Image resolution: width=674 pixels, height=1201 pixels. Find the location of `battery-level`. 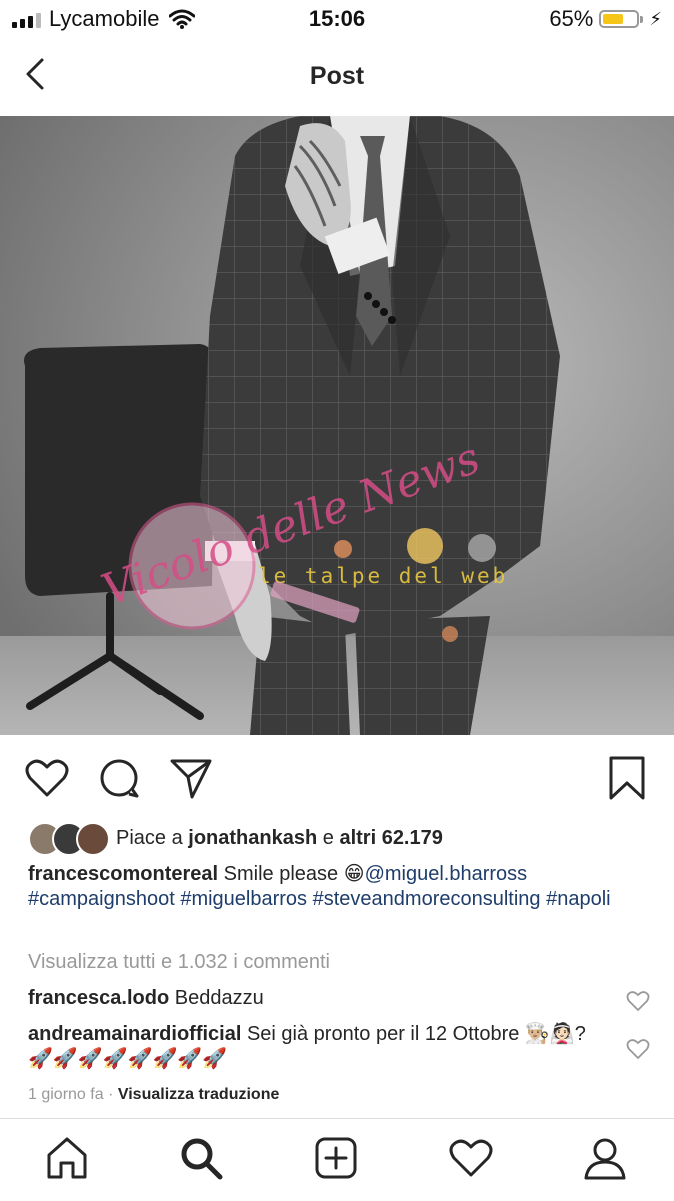

battery-level is located at coordinates (613, 19).